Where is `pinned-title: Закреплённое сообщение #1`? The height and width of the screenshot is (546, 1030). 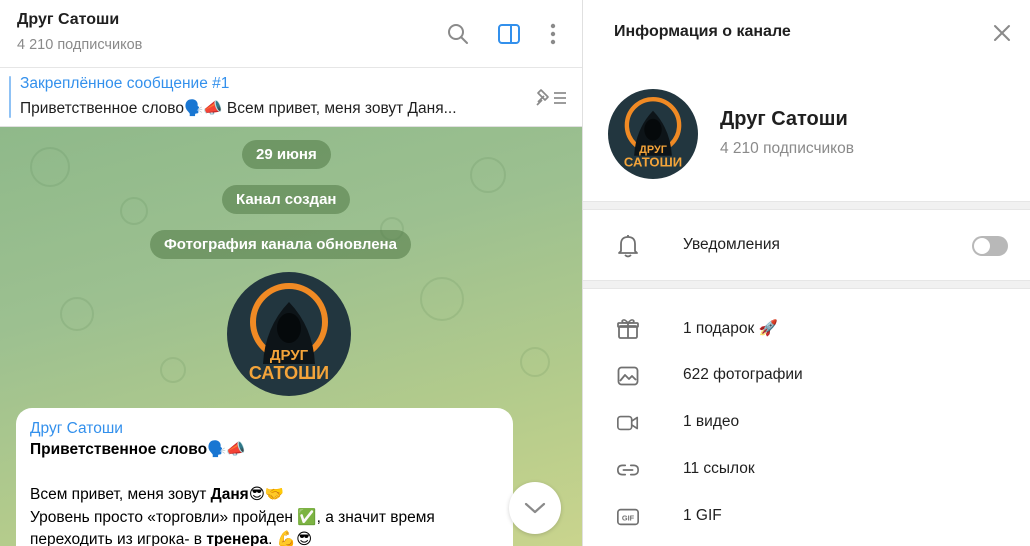
pinned-title: Закреплённое сообщение #1 is located at coordinates (125, 83).